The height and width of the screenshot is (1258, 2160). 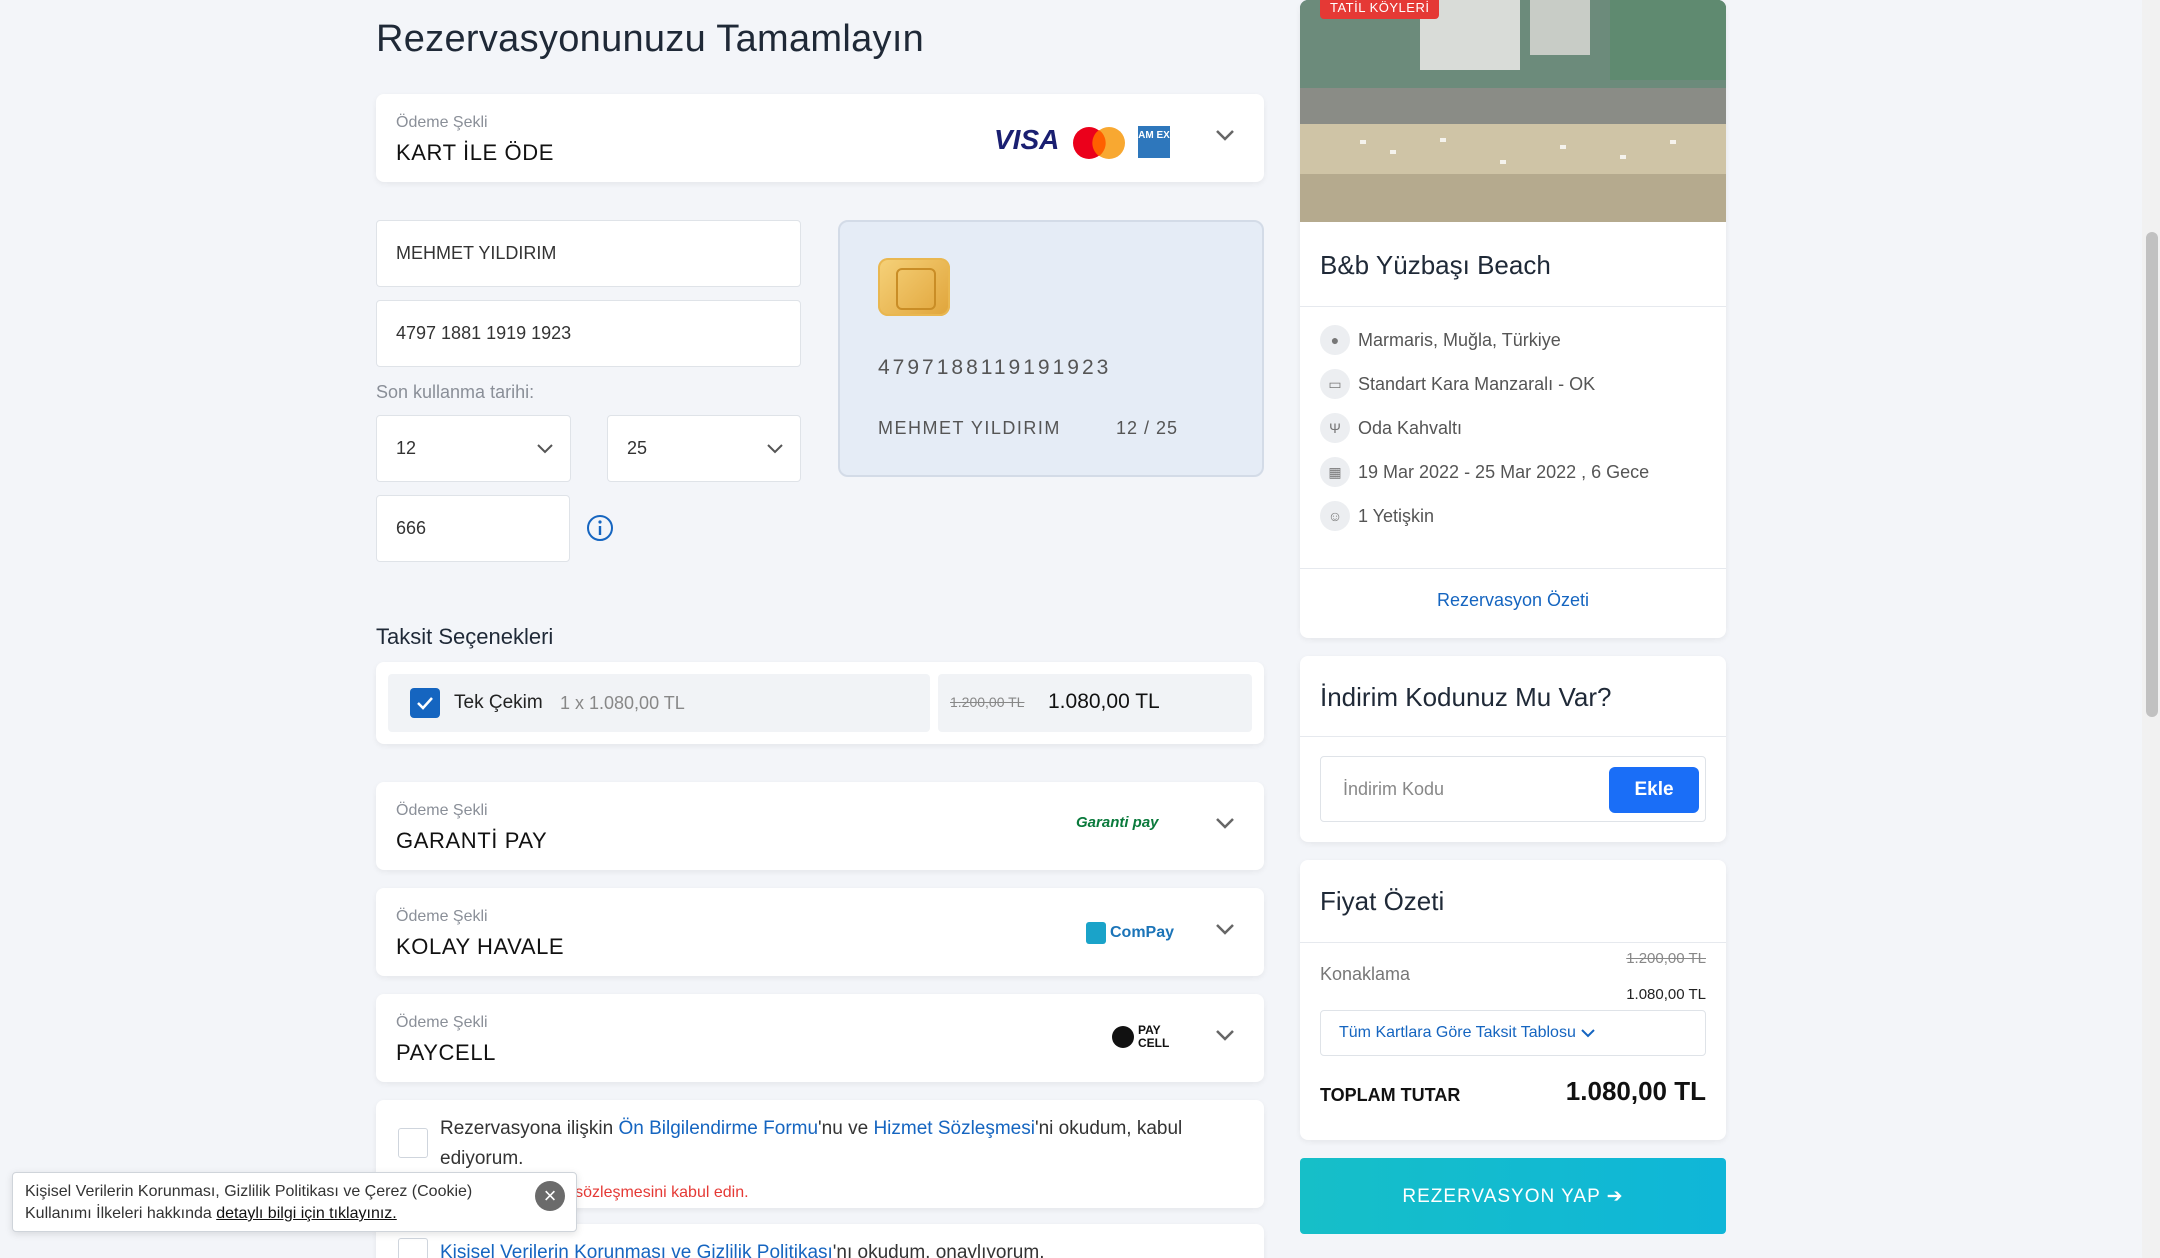 What do you see at coordinates (1390, 1095) in the screenshot?
I see `total-label: TOPLAM TUTAR` at bounding box center [1390, 1095].